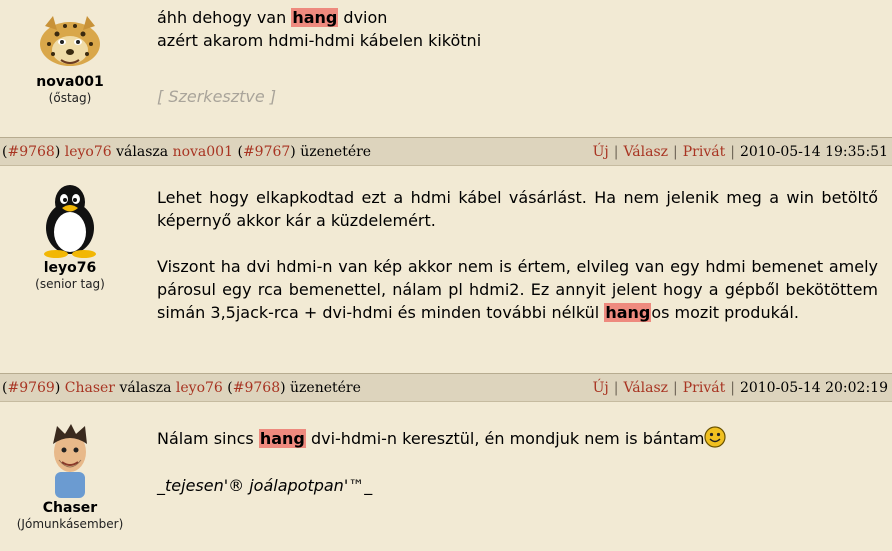 This screenshot has width=892, height=551. Describe the element at coordinates (517, 96) in the screenshot. I see `edited-link: [ Szerkesztve ]` at that location.